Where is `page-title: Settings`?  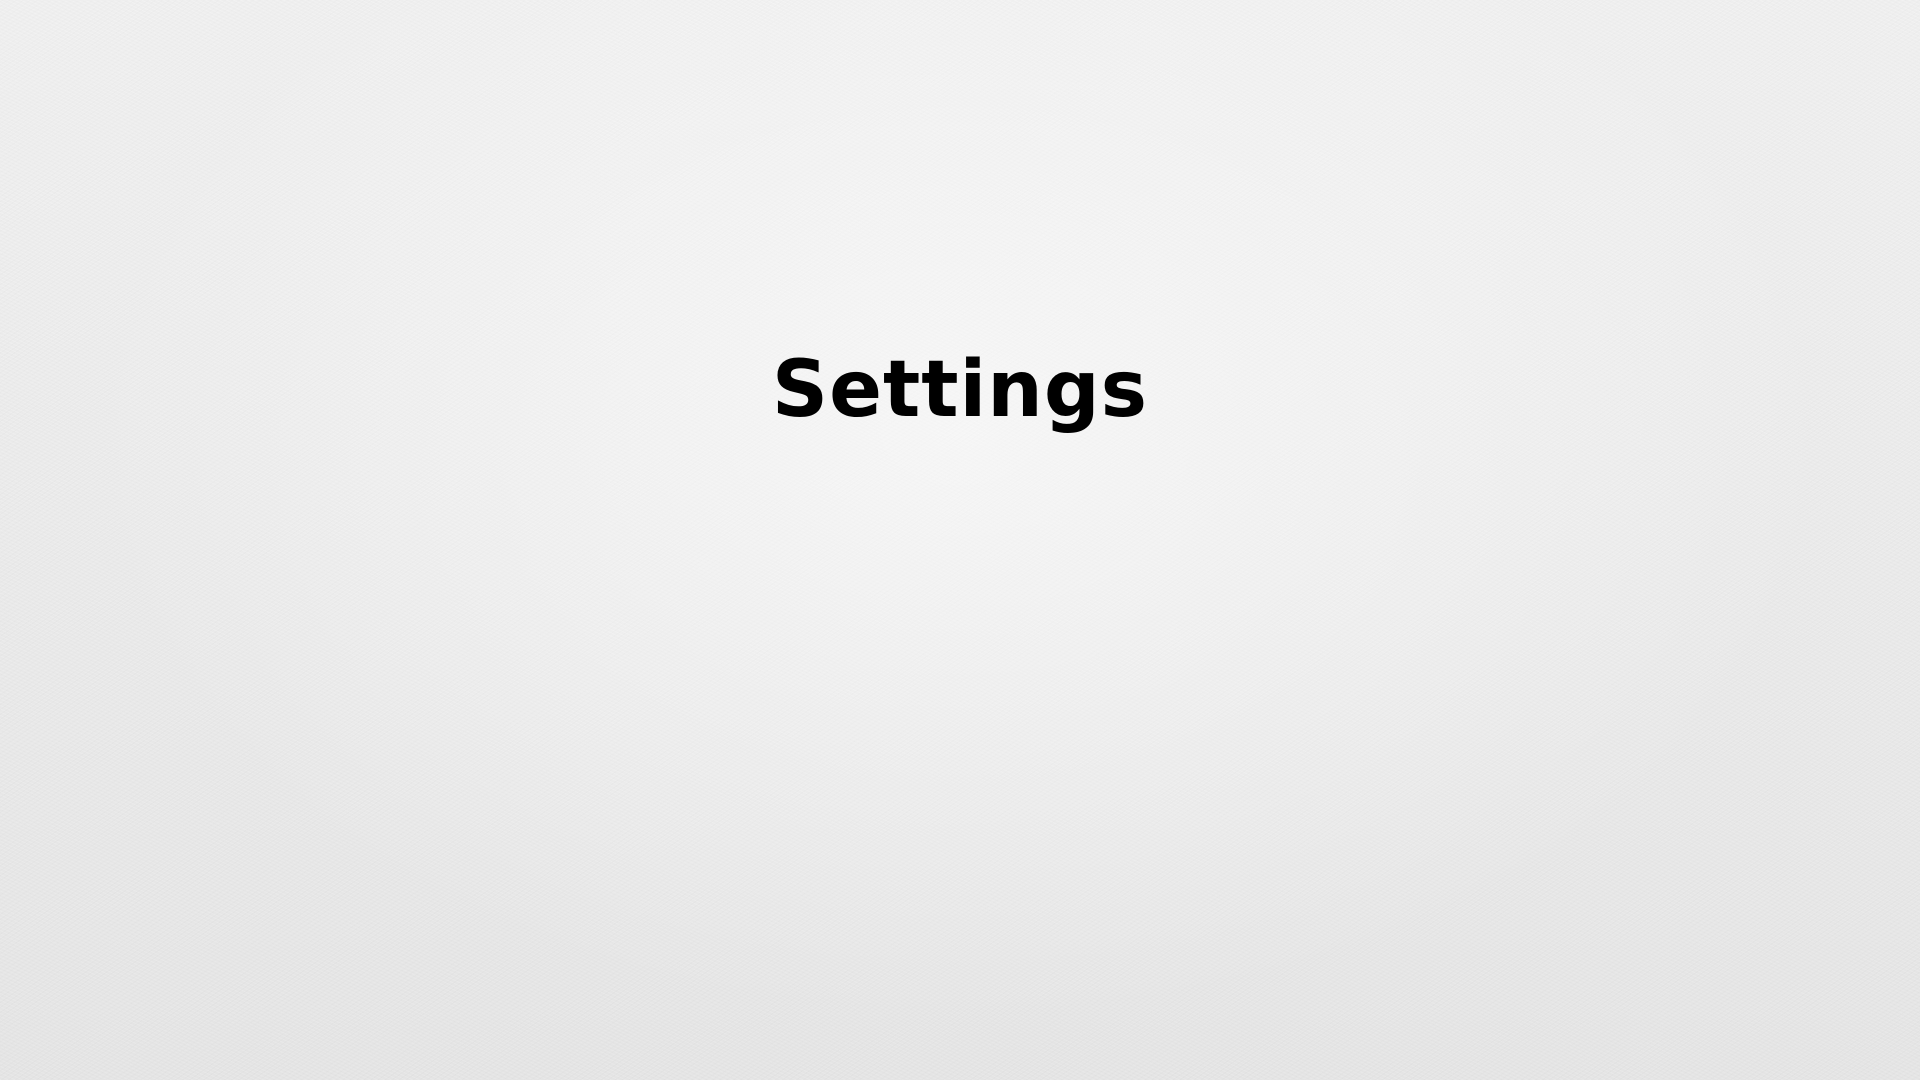 page-title: Settings is located at coordinates (960, 390).